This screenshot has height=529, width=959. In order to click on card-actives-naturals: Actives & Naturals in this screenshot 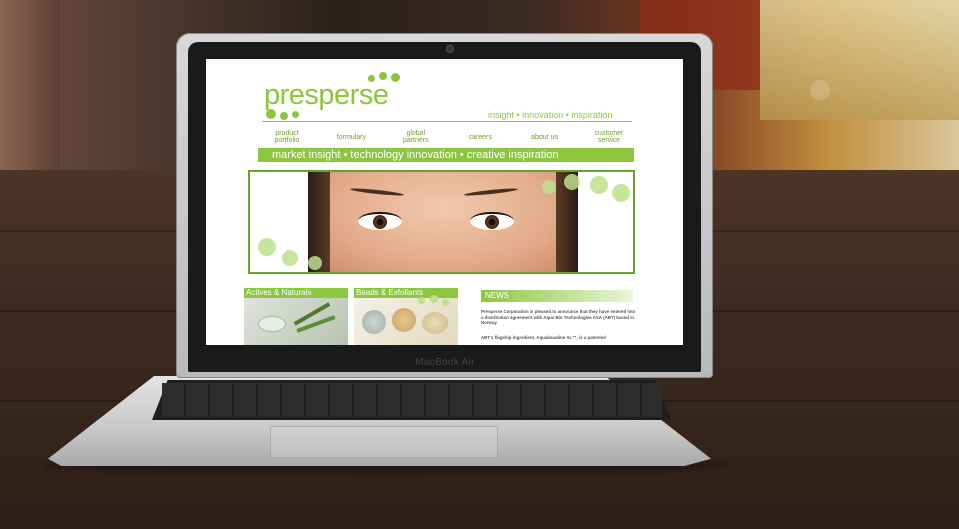, I will do `click(296, 316)`.